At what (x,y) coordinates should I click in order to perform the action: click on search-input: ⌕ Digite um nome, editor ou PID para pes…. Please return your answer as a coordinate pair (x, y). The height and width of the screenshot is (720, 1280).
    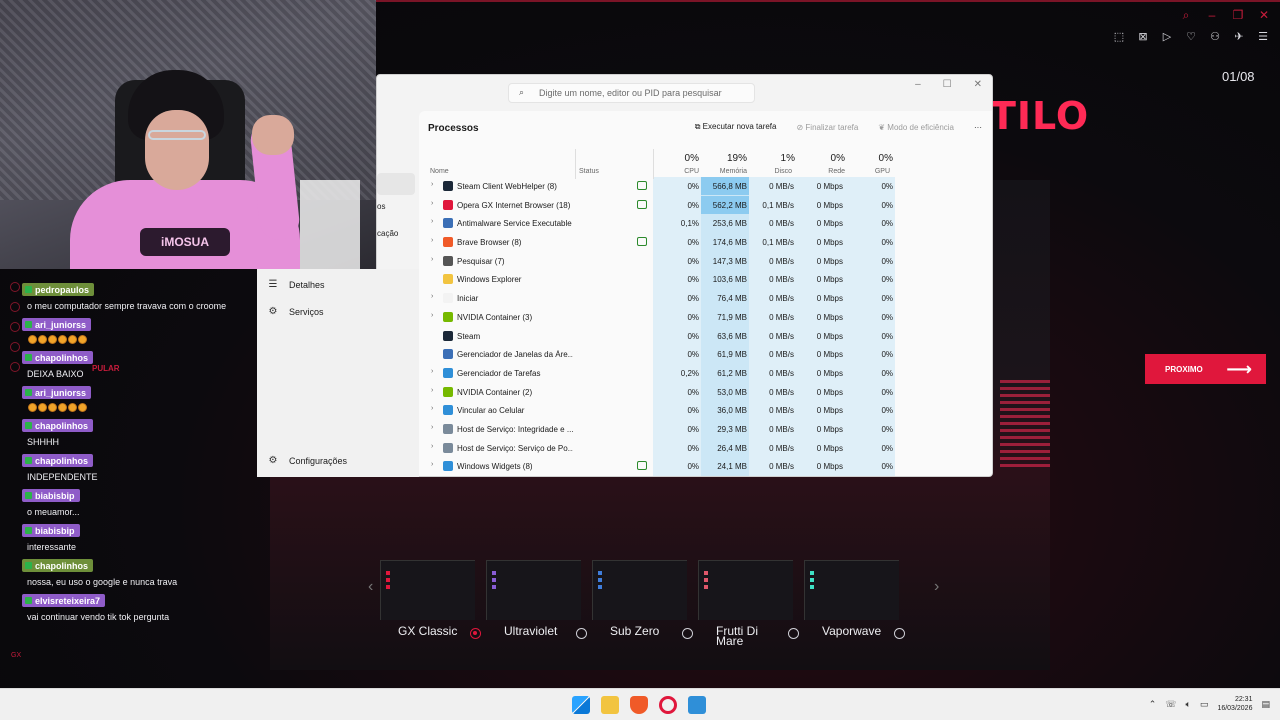
    Looking at the image, I should click on (631, 93).